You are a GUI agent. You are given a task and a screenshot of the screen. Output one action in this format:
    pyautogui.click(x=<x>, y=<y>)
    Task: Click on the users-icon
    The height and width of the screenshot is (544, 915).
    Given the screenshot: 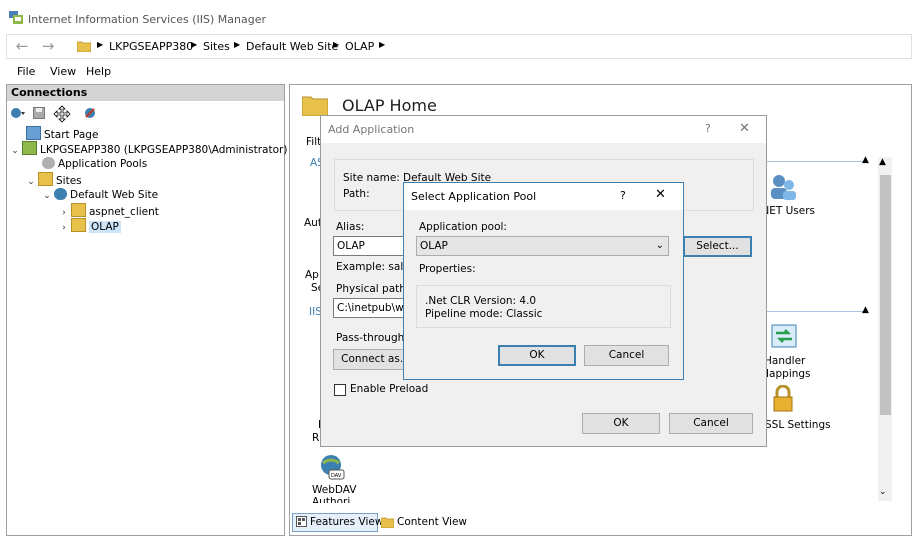 What is the action you would take?
    pyautogui.click(x=783, y=187)
    